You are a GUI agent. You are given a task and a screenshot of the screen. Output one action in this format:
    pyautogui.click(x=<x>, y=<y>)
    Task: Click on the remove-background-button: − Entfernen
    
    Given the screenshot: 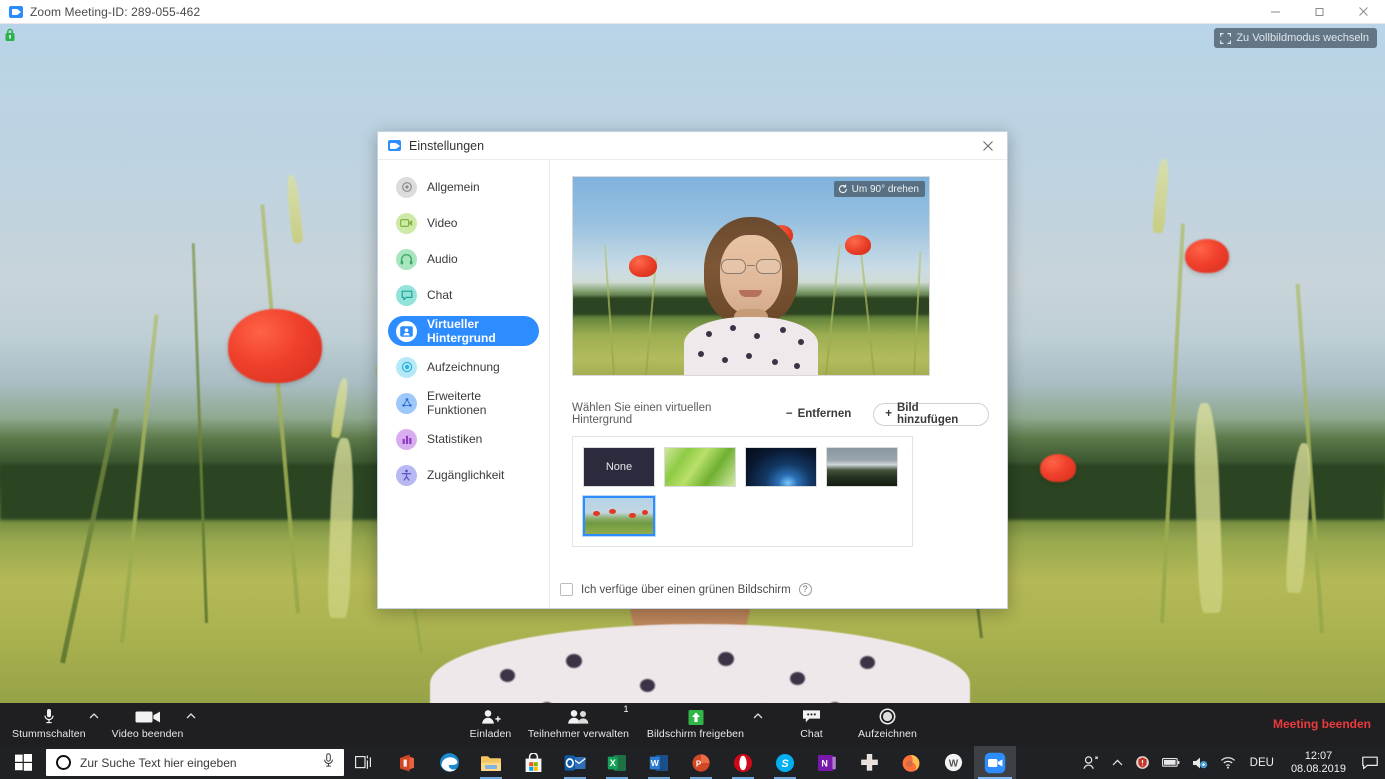 What is the action you would take?
    pyautogui.click(x=818, y=414)
    